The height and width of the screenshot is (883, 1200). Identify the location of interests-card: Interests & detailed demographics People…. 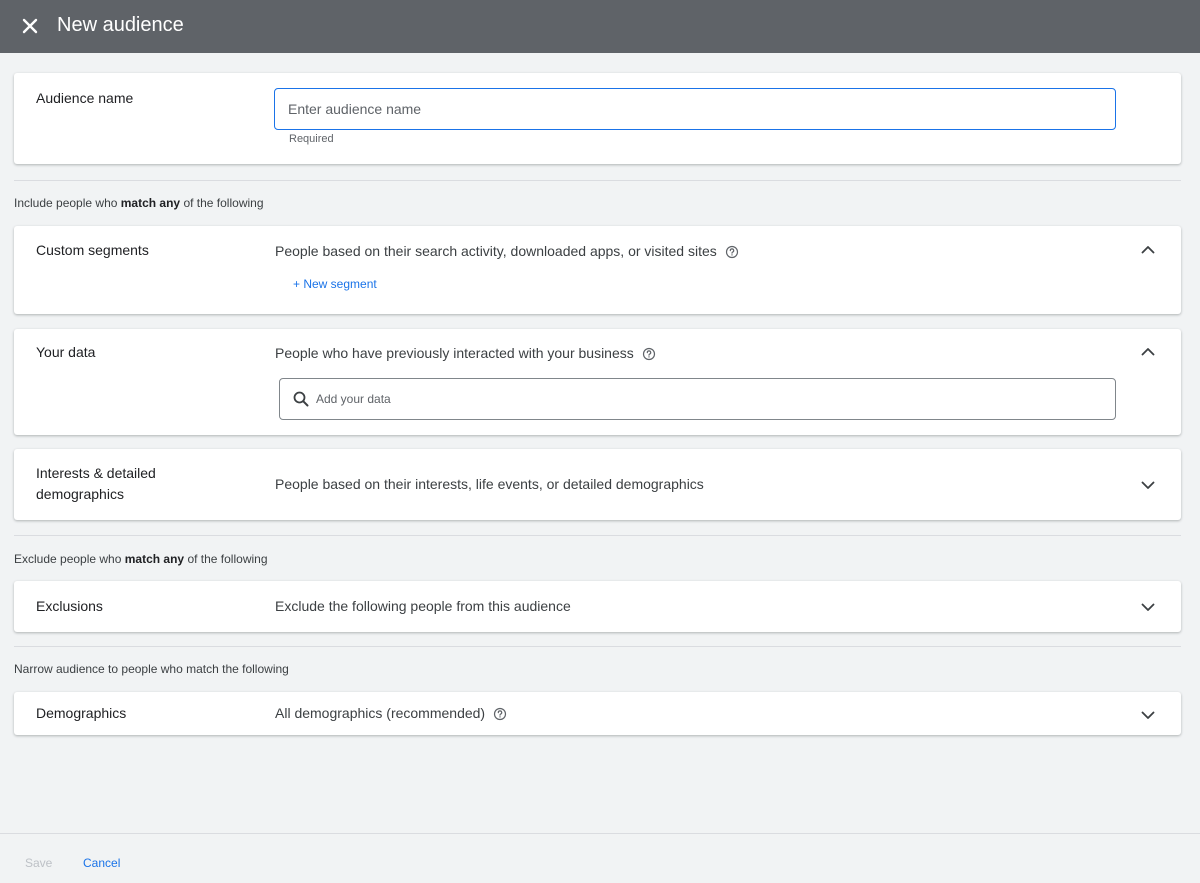
(597, 484).